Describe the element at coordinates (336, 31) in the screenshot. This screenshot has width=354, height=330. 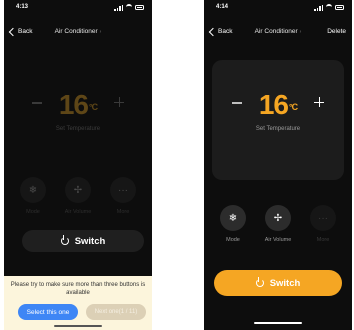
I see `delete-button: Delete` at that location.